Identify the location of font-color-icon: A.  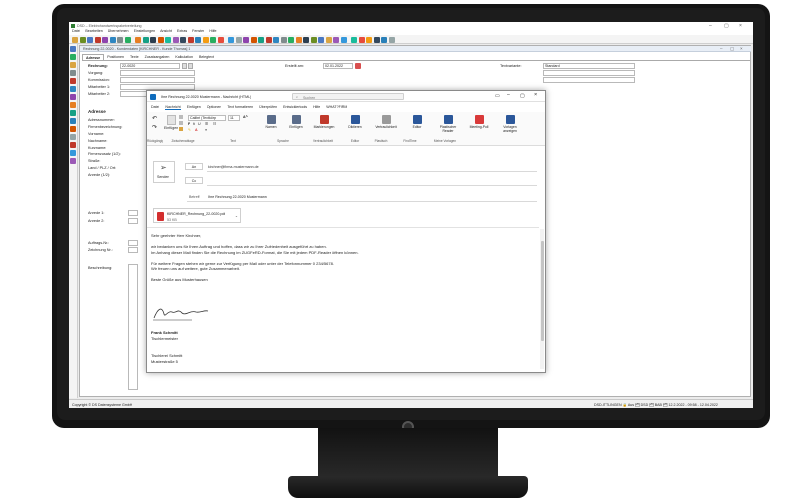
(196, 130).